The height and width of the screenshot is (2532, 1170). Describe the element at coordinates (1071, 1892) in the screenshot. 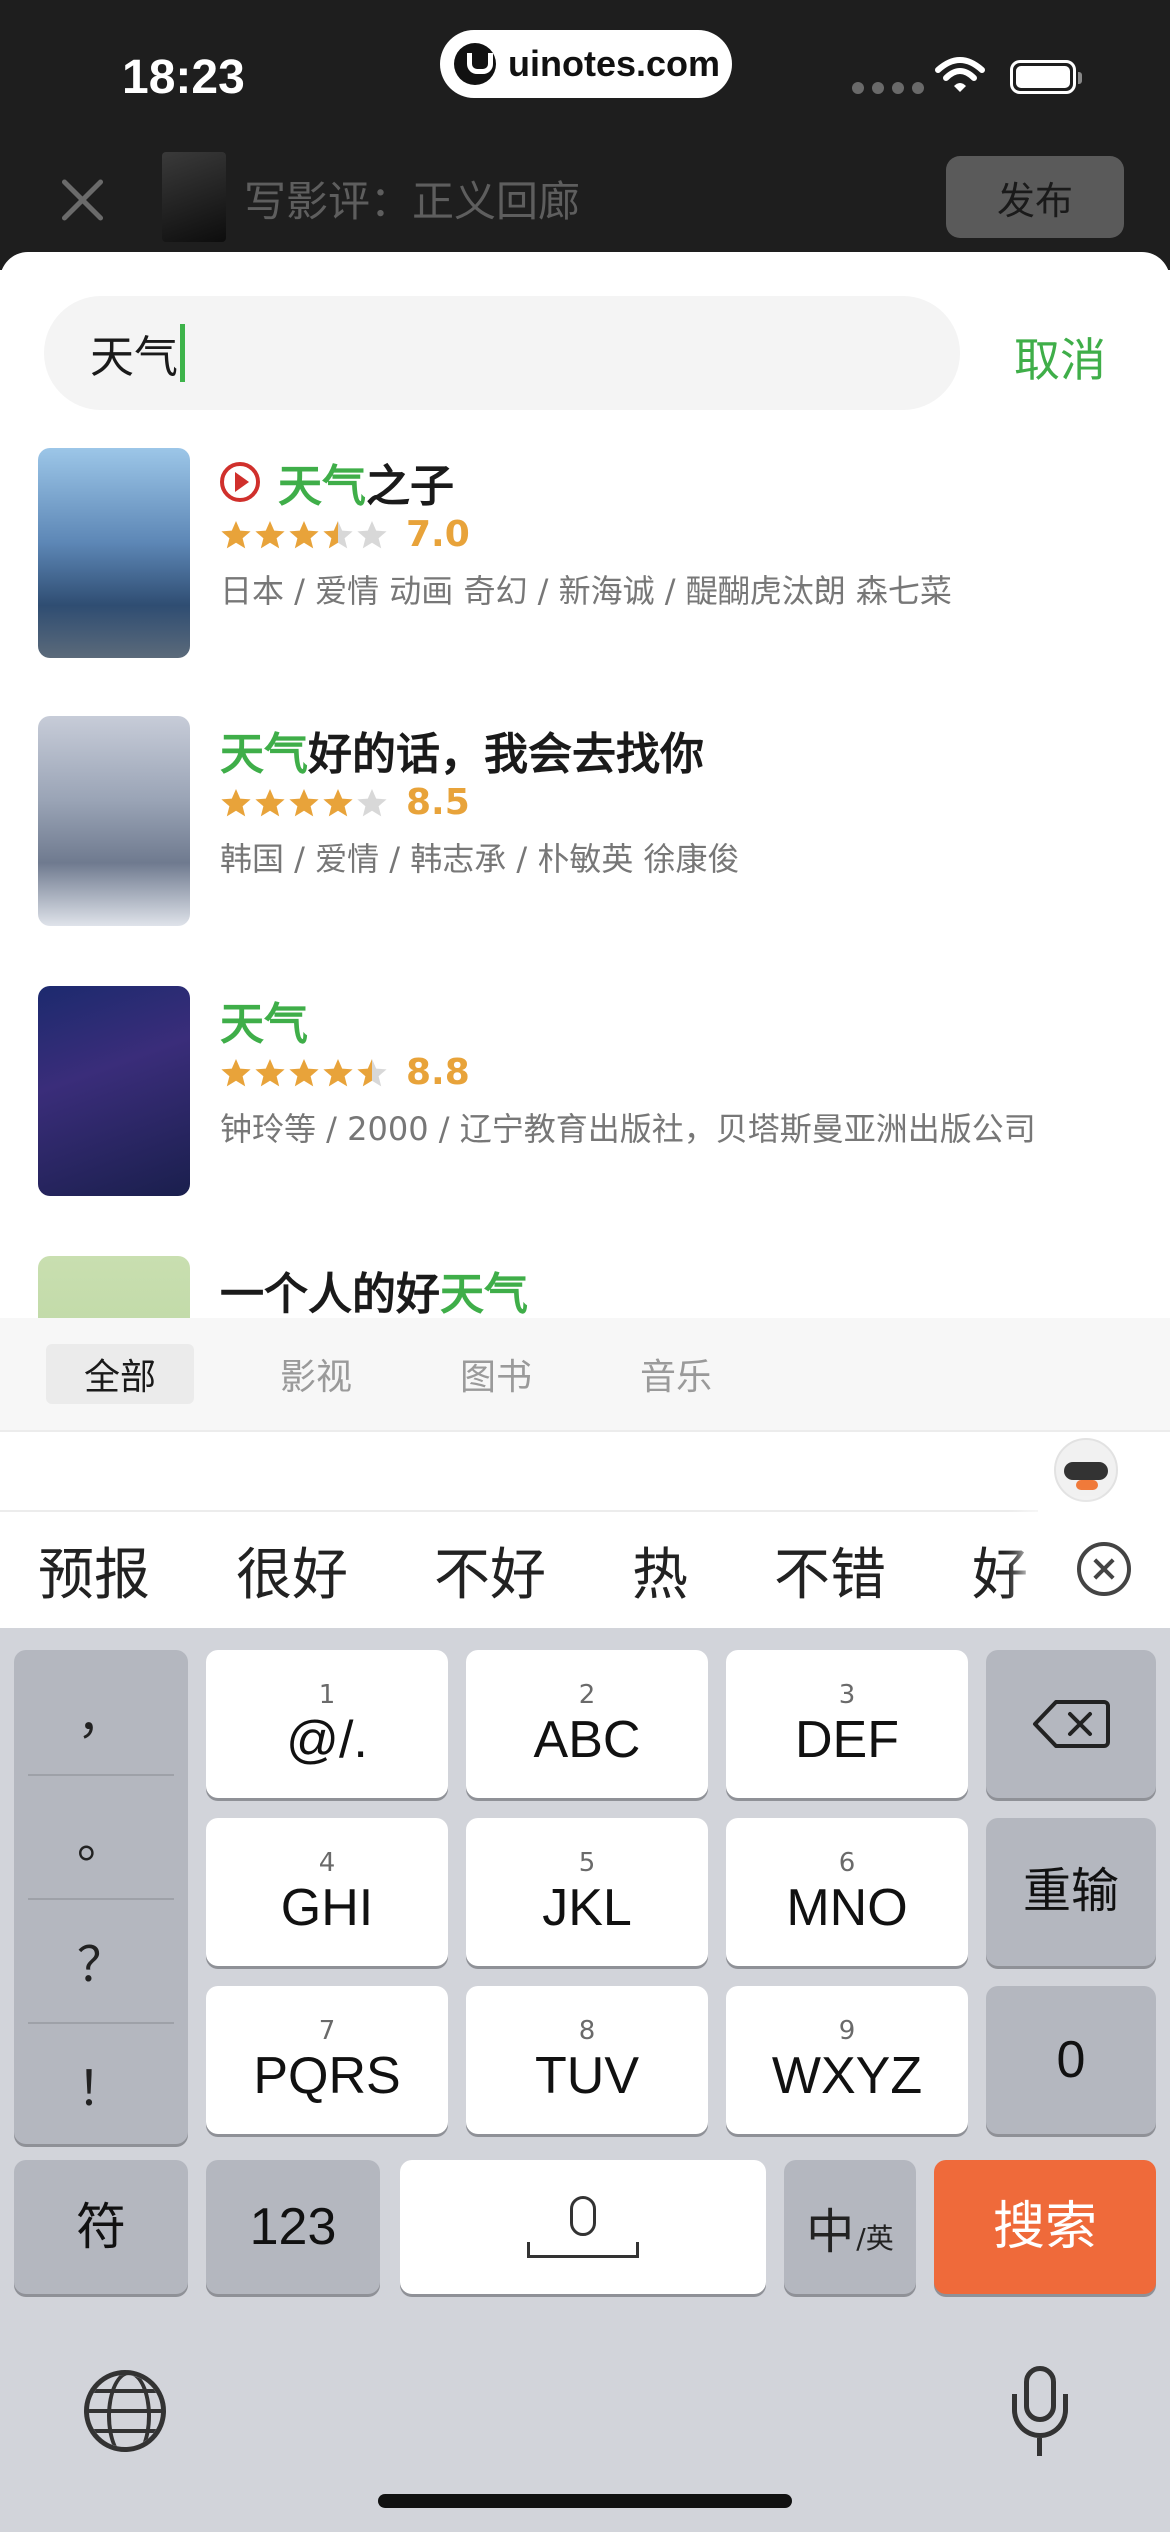

I see `retype-key: 重输` at that location.